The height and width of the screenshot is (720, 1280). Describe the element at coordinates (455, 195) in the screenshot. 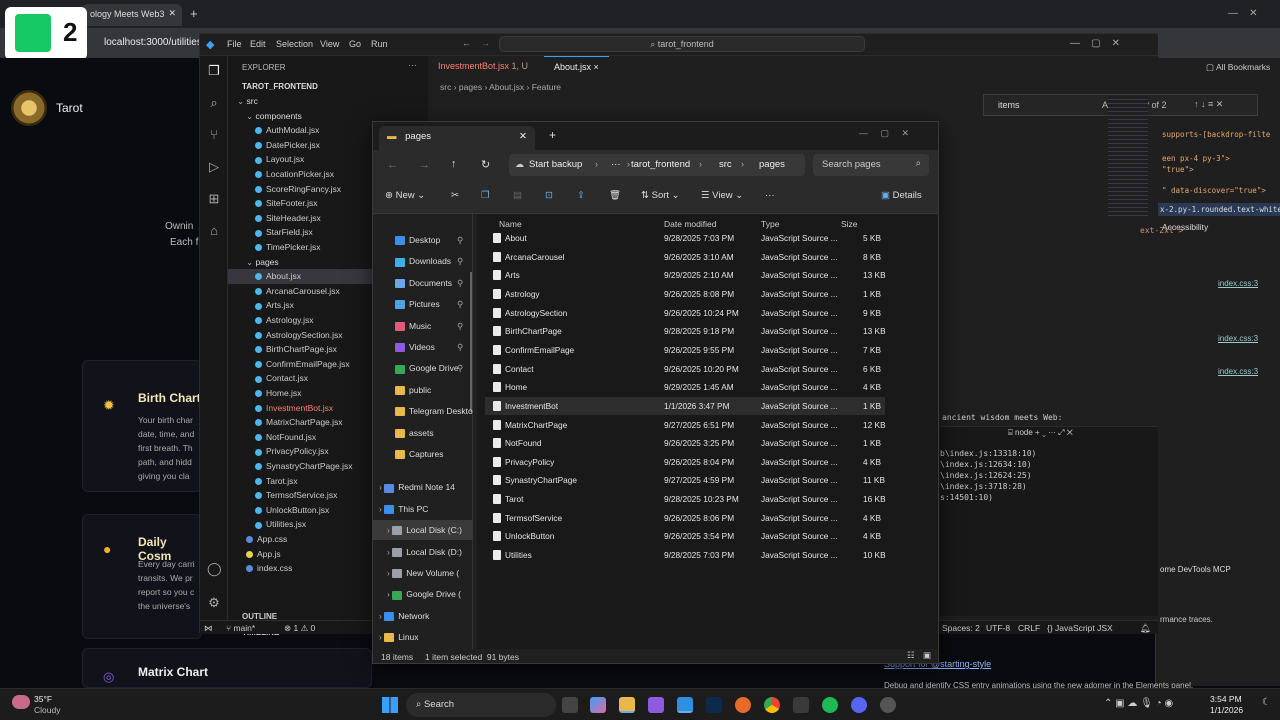

I see `cut-icon: ✂` at that location.